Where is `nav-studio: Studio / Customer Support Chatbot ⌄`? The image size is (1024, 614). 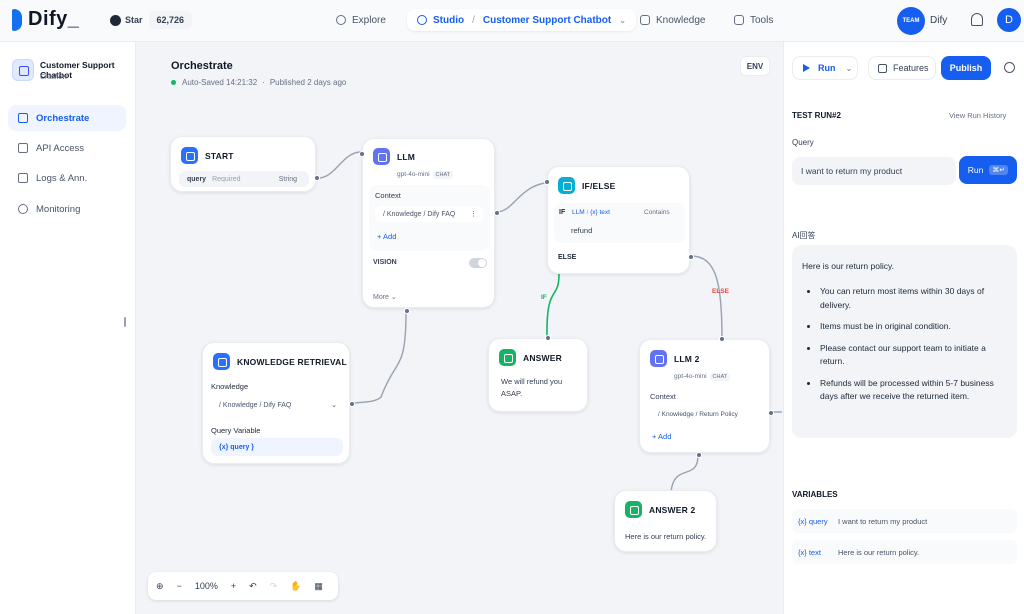 nav-studio: Studio / Customer Support Chatbot ⌄ is located at coordinates (521, 20).